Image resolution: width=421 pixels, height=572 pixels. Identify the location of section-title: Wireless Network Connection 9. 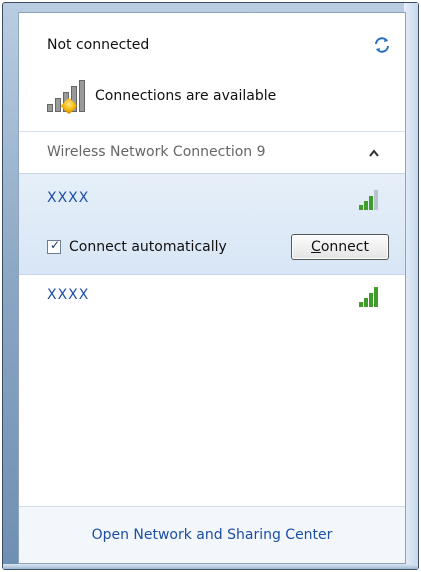
(156, 152).